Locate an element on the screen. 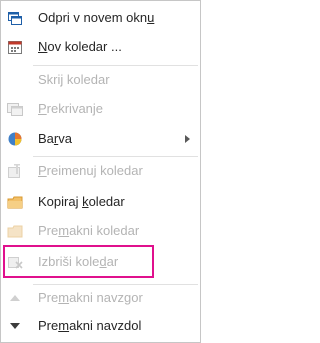 The width and height of the screenshot is (320, 343). menu-item-open-in-new-window: Odpri v novem oknu is located at coordinates (100, 18).